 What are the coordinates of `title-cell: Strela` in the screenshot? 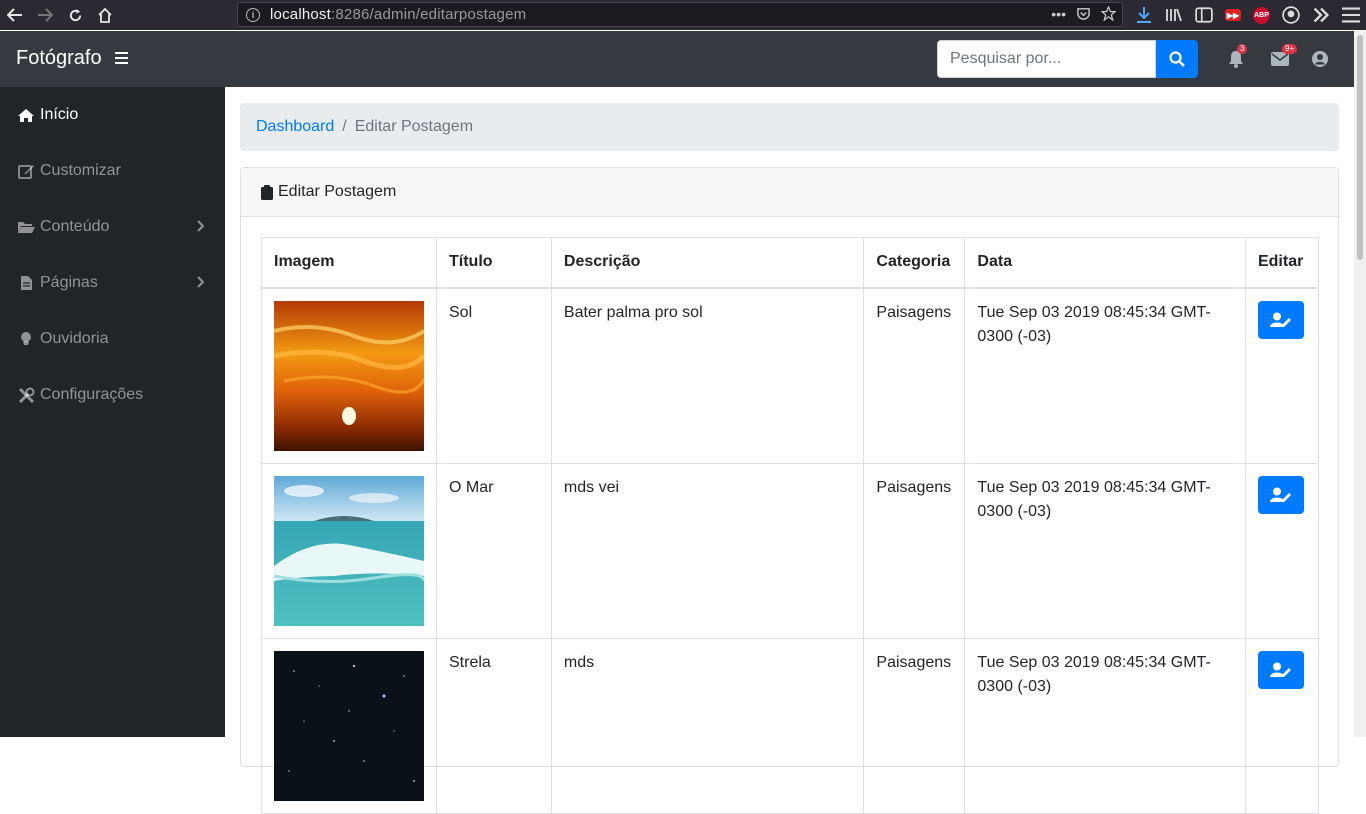 It's located at (494, 725).